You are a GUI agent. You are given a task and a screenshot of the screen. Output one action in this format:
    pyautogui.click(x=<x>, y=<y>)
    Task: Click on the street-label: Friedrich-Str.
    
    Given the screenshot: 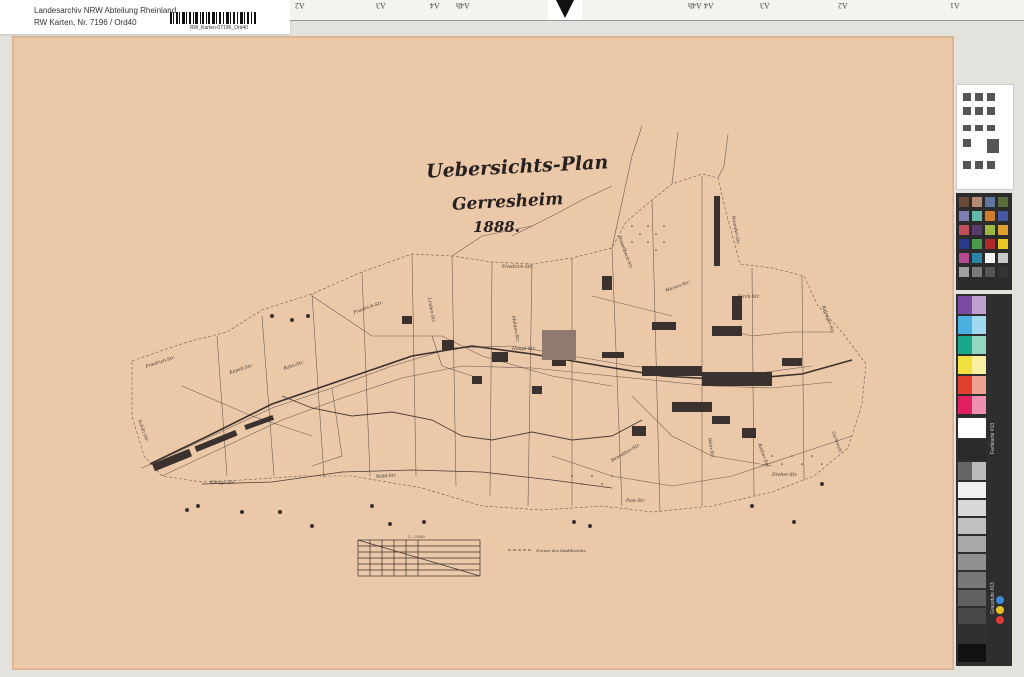 What is the action you would take?
    pyautogui.click(x=517, y=267)
    